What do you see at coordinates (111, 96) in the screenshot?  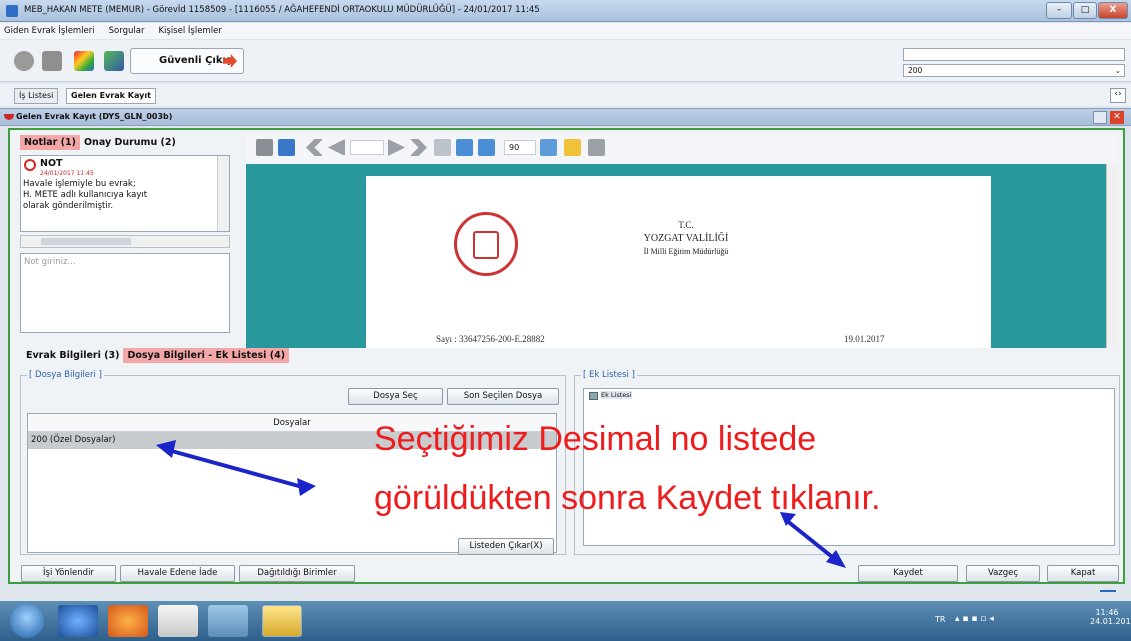 I see `tab-gelen-evrak: Gelen Evrak Kayıt` at bounding box center [111, 96].